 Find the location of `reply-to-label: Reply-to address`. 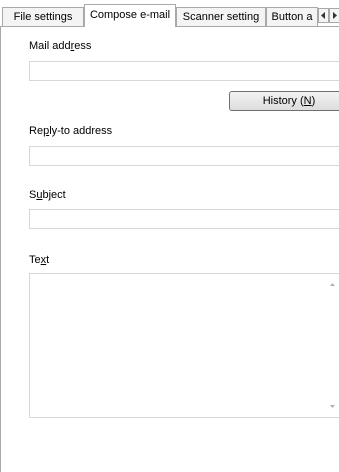

reply-to-label: Reply-to address is located at coordinates (71, 131).